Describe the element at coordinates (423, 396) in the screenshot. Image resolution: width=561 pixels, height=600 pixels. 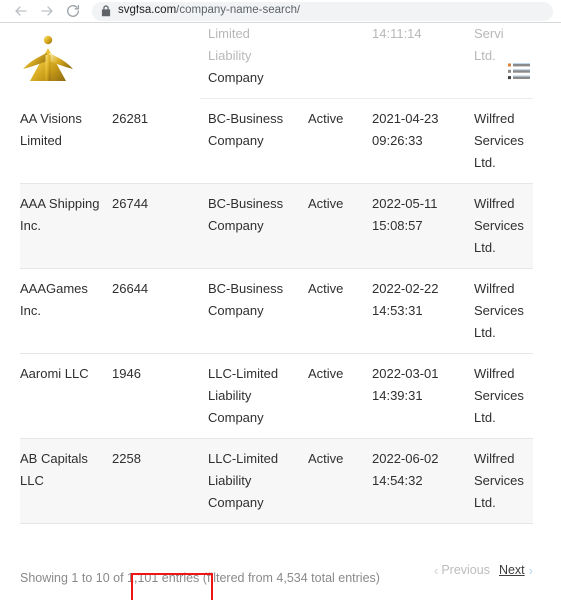
I see `cell-date: 2022-03-01 14:39:31` at that location.